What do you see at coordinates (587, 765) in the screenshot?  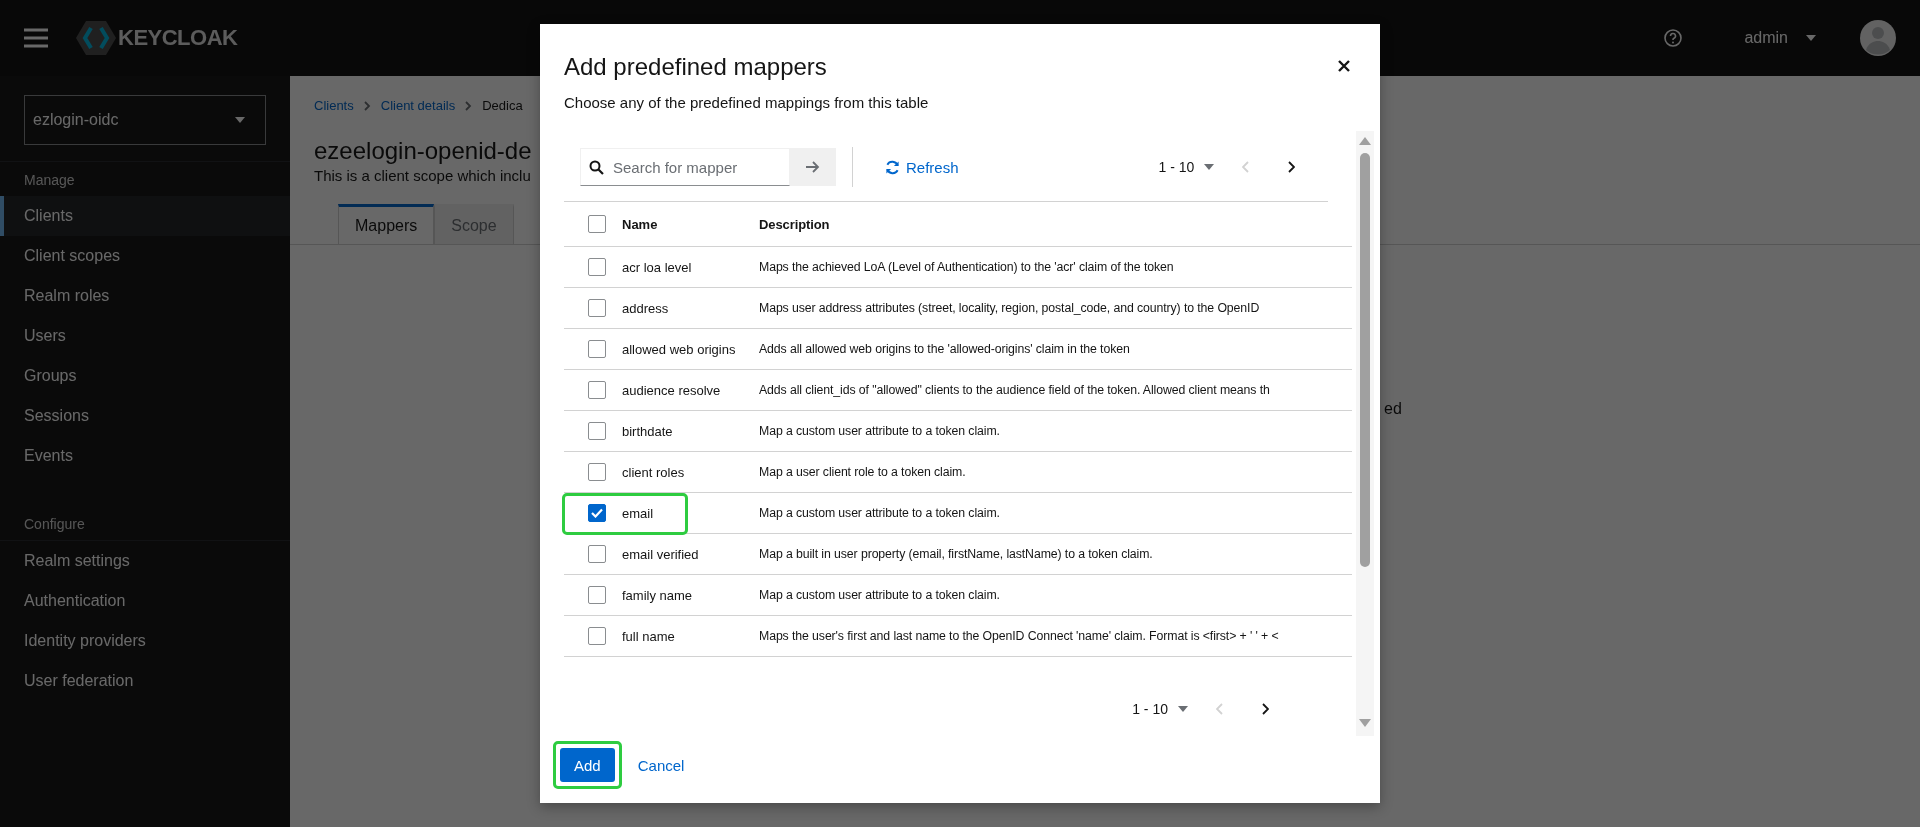 I see `add-button: Add` at bounding box center [587, 765].